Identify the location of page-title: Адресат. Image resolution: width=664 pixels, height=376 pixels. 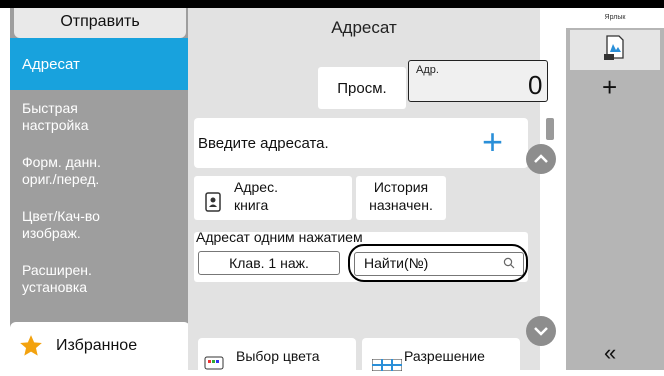
(364, 27).